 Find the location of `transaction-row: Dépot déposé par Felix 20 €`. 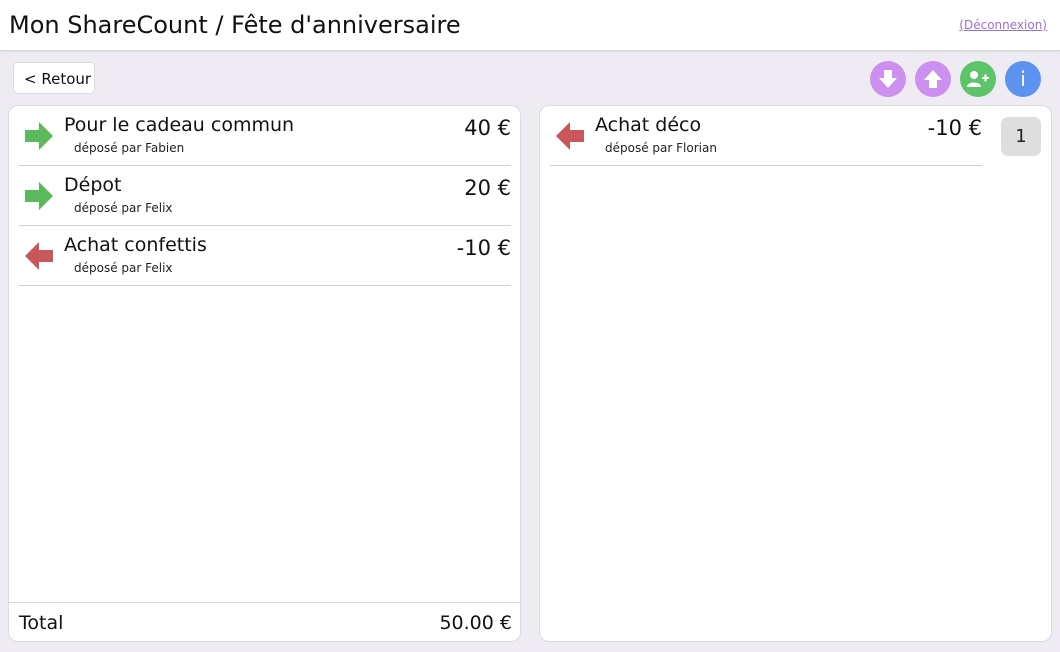

transaction-row: Dépot déposé par Felix 20 € is located at coordinates (265, 196).